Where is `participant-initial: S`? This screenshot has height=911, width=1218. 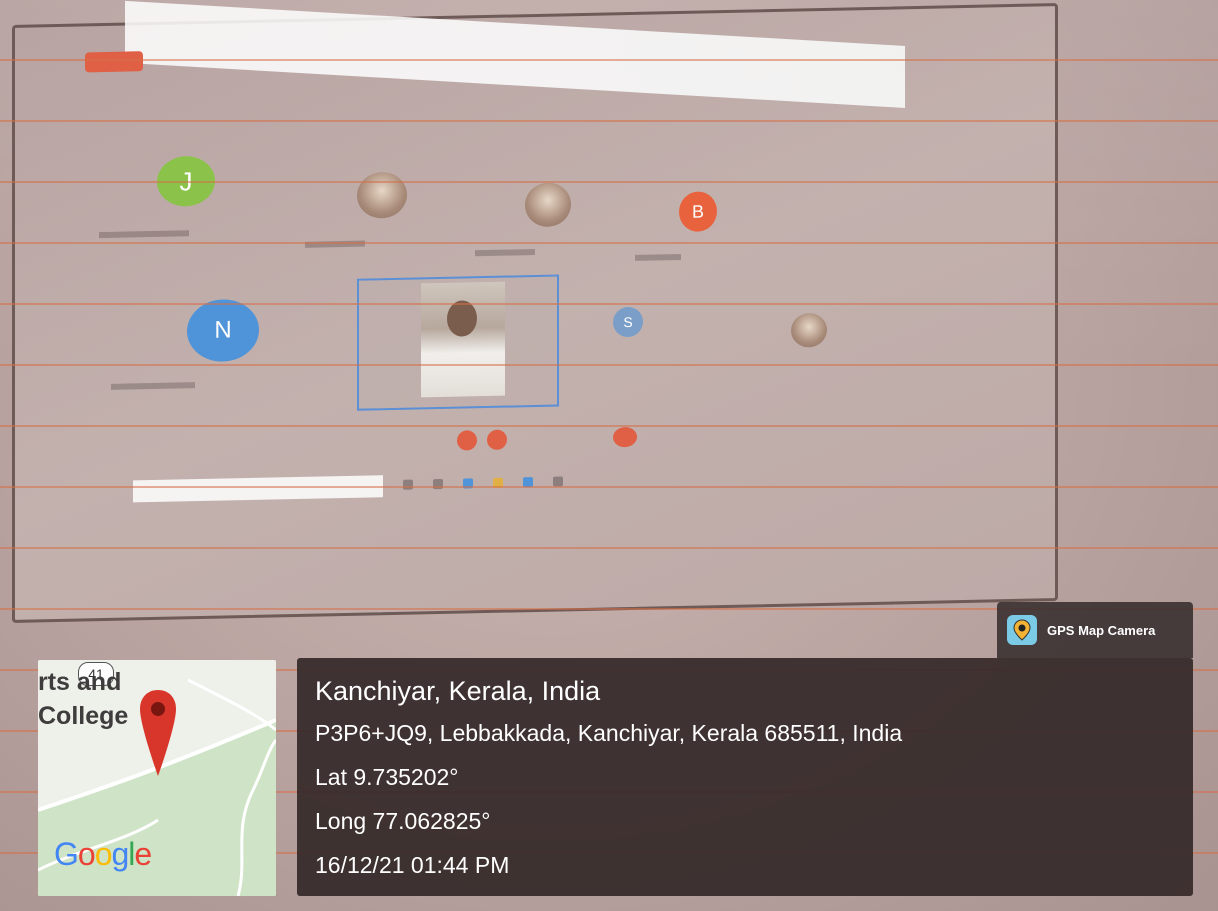 participant-initial: S is located at coordinates (628, 322).